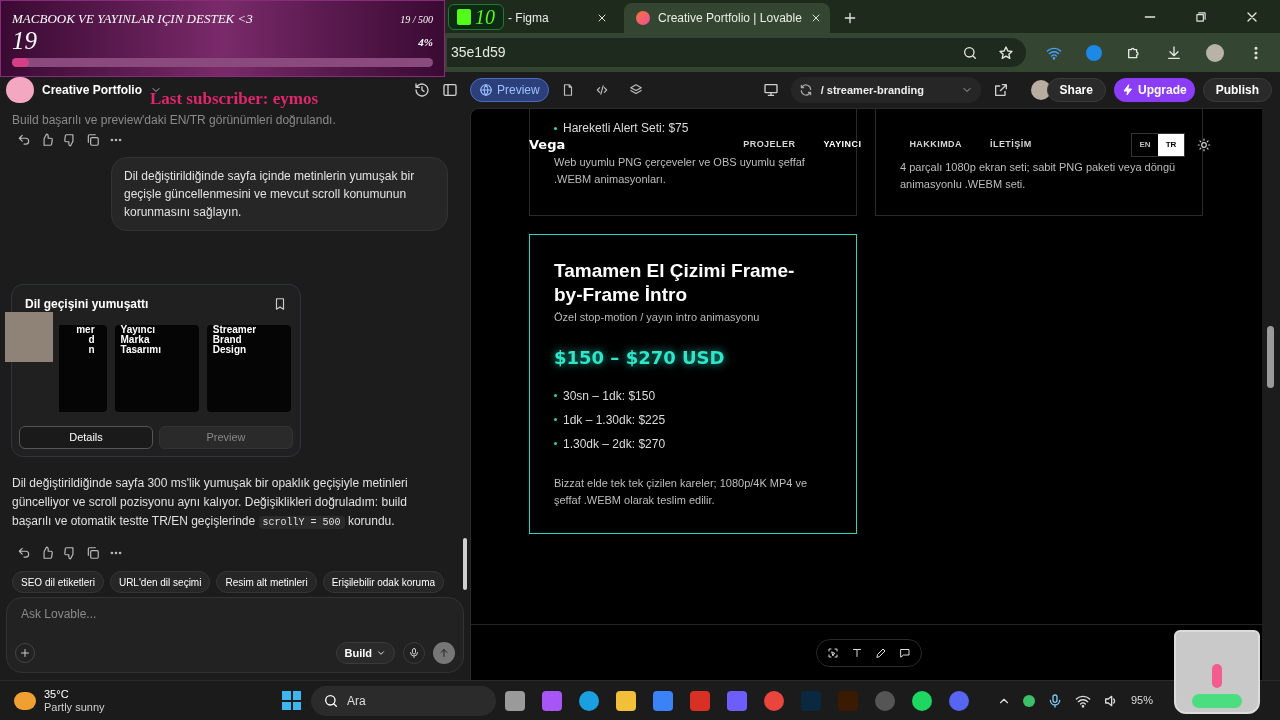  I want to click on search-box: Ara, so click(403, 700).